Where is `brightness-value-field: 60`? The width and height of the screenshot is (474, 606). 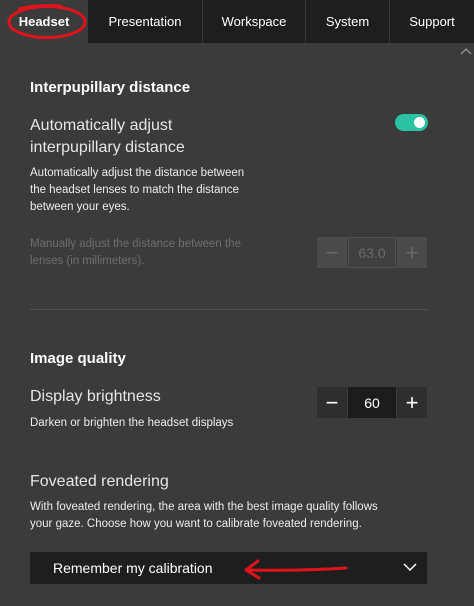
brightness-value-field: 60 is located at coordinates (372, 402).